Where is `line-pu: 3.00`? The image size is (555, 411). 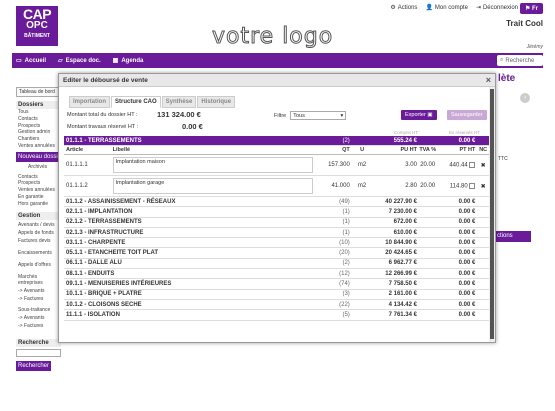
line-pu: 3.00 is located at coordinates (394, 165).